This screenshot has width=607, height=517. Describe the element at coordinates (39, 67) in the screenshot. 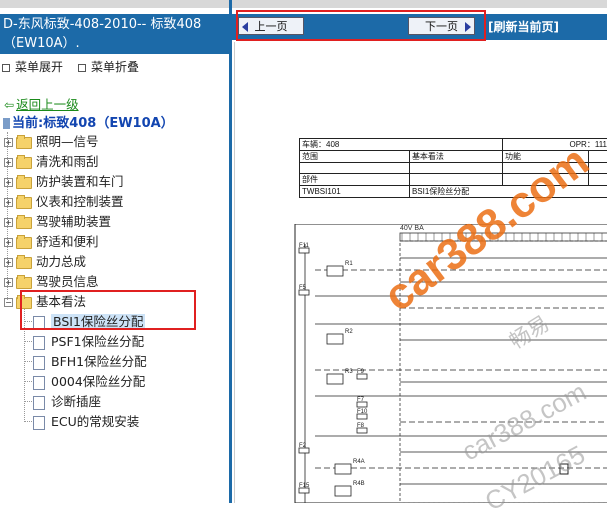

I see `expand-all-label: 菜单展开` at that location.